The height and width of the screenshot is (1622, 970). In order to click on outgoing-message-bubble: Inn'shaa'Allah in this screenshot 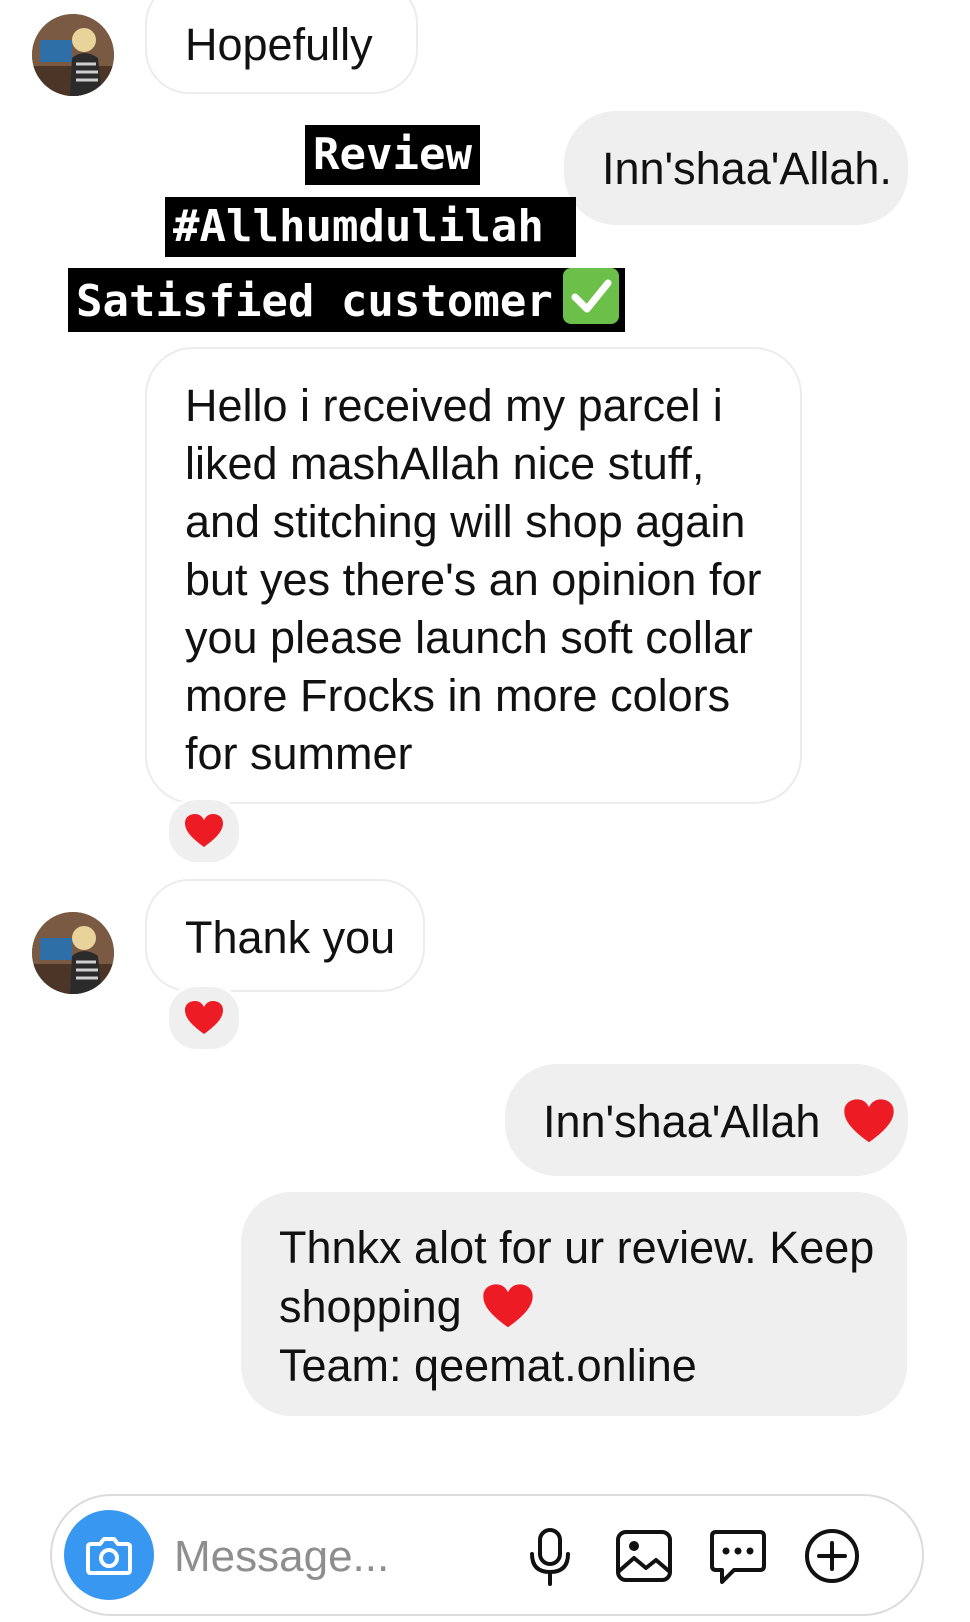, I will do `click(706, 1120)`.